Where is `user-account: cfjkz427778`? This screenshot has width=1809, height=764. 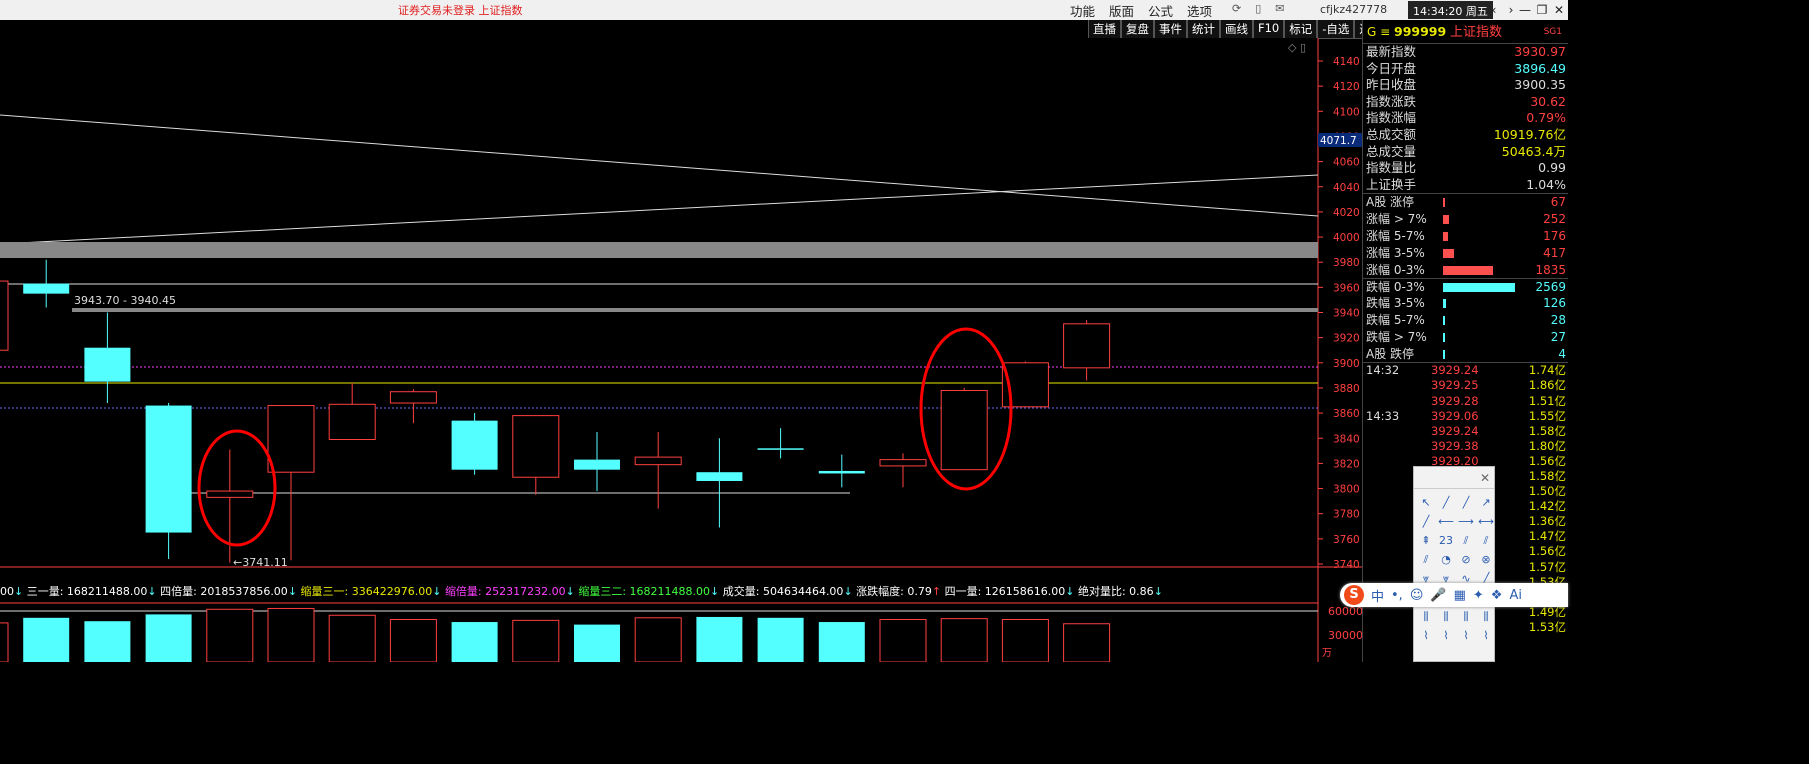 user-account: cfjkz427778 is located at coordinates (1353, 9).